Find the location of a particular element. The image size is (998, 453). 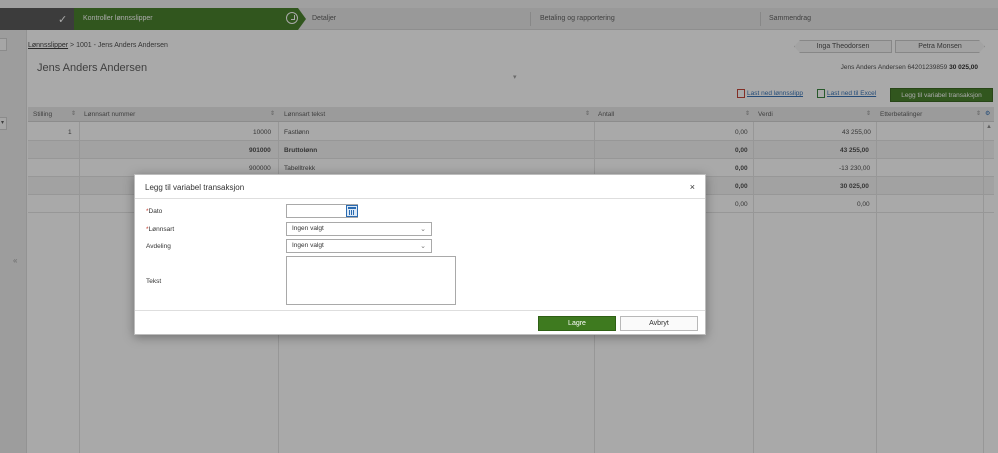

lonnsart-label: *Lønnsart is located at coordinates (160, 229).